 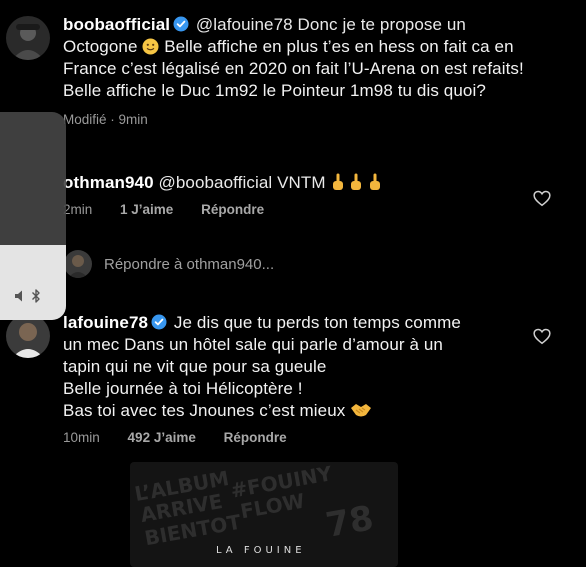 What do you see at coordinates (361, 411) in the screenshot?
I see `handshake-emoji` at bounding box center [361, 411].